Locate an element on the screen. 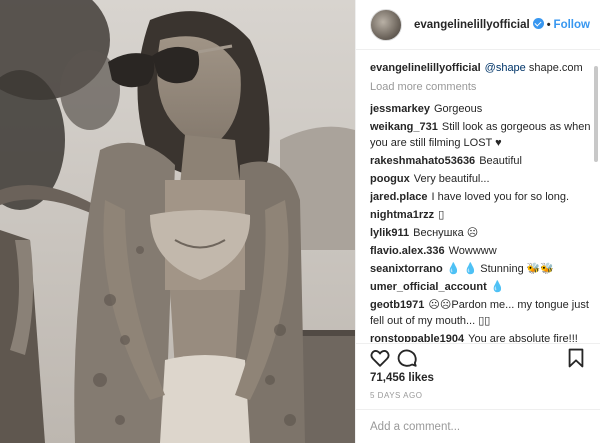  comment-text: 💧 💧 Stunning 🐝🐝 is located at coordinates (500, 269).